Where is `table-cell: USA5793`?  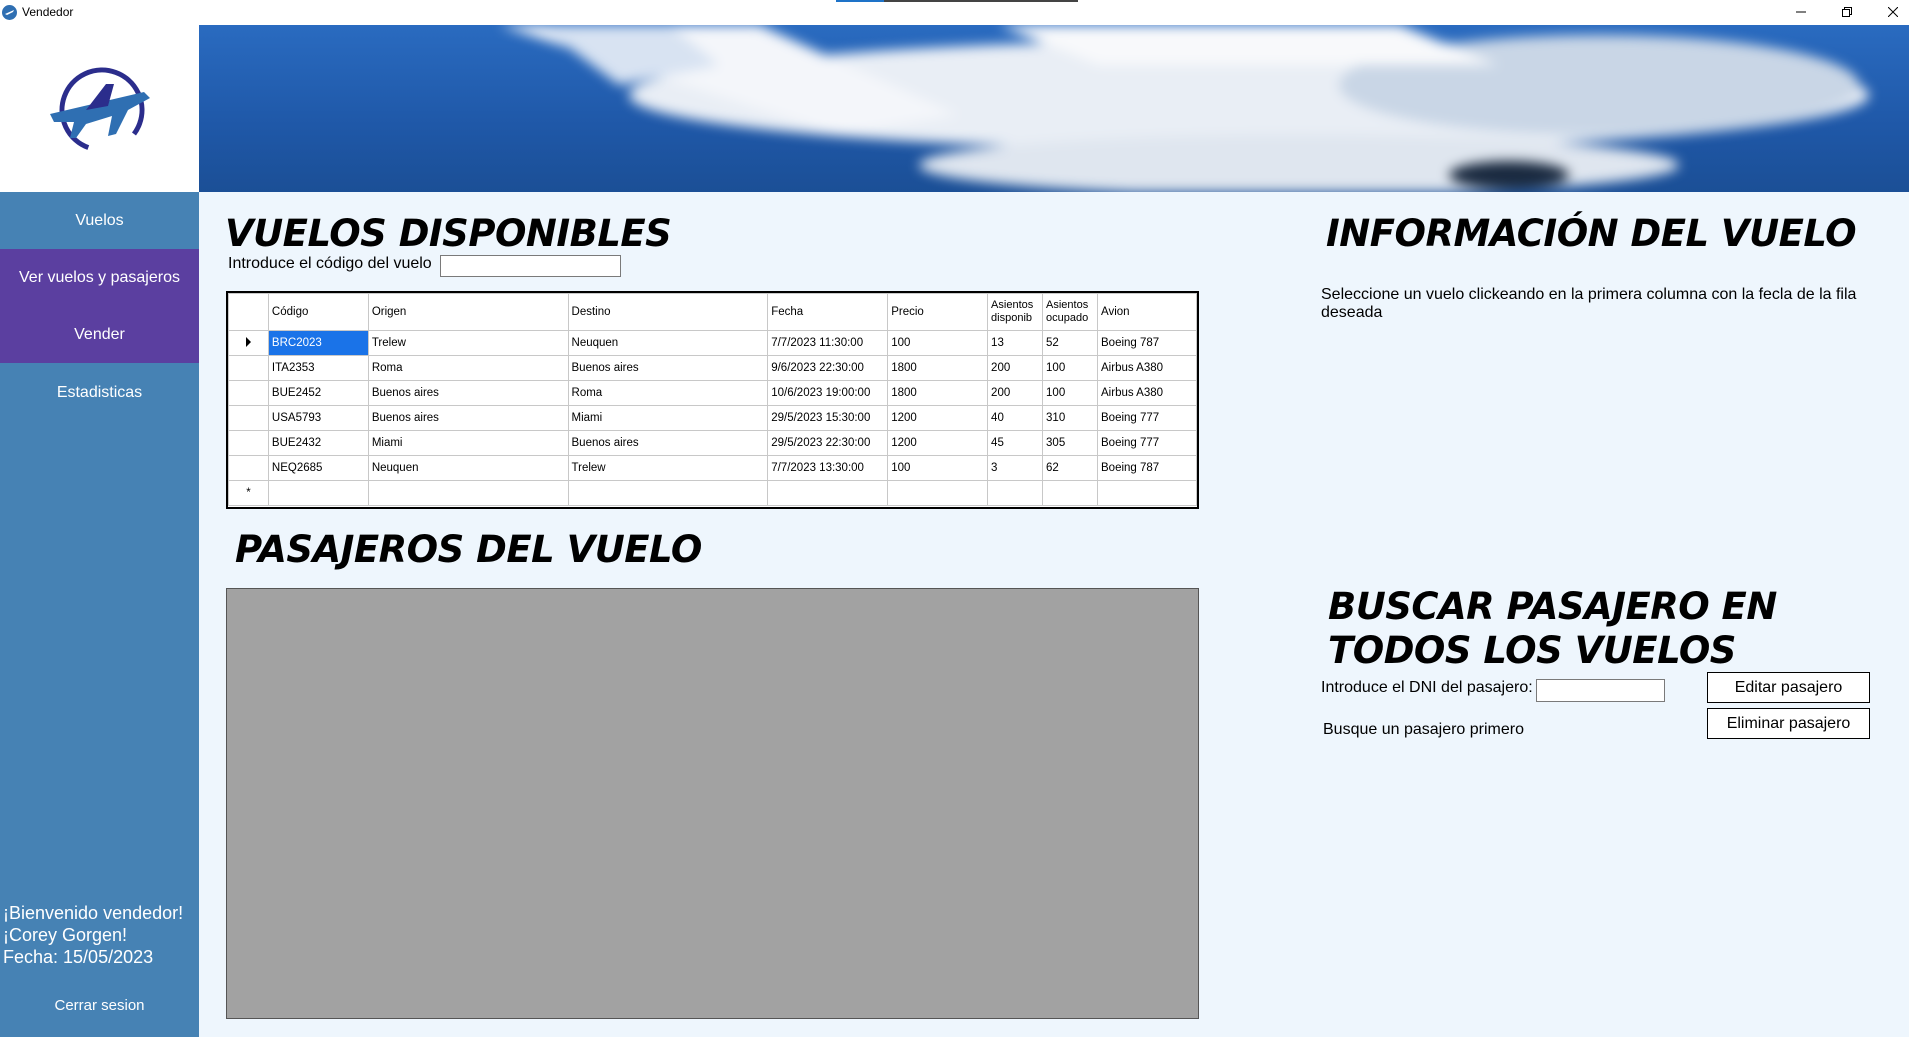 table-cell: USA5793 is located at coordinates (318, 418).